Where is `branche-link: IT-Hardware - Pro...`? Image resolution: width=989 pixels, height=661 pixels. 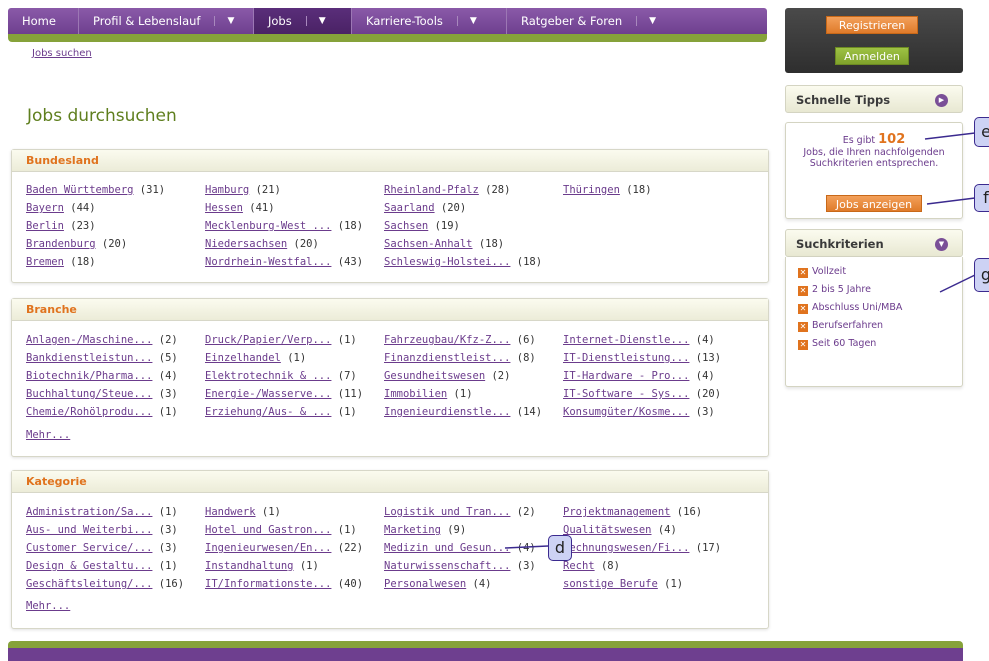
branche-link: IT-Hardware - Pro... is located at coordinates (626, 376).